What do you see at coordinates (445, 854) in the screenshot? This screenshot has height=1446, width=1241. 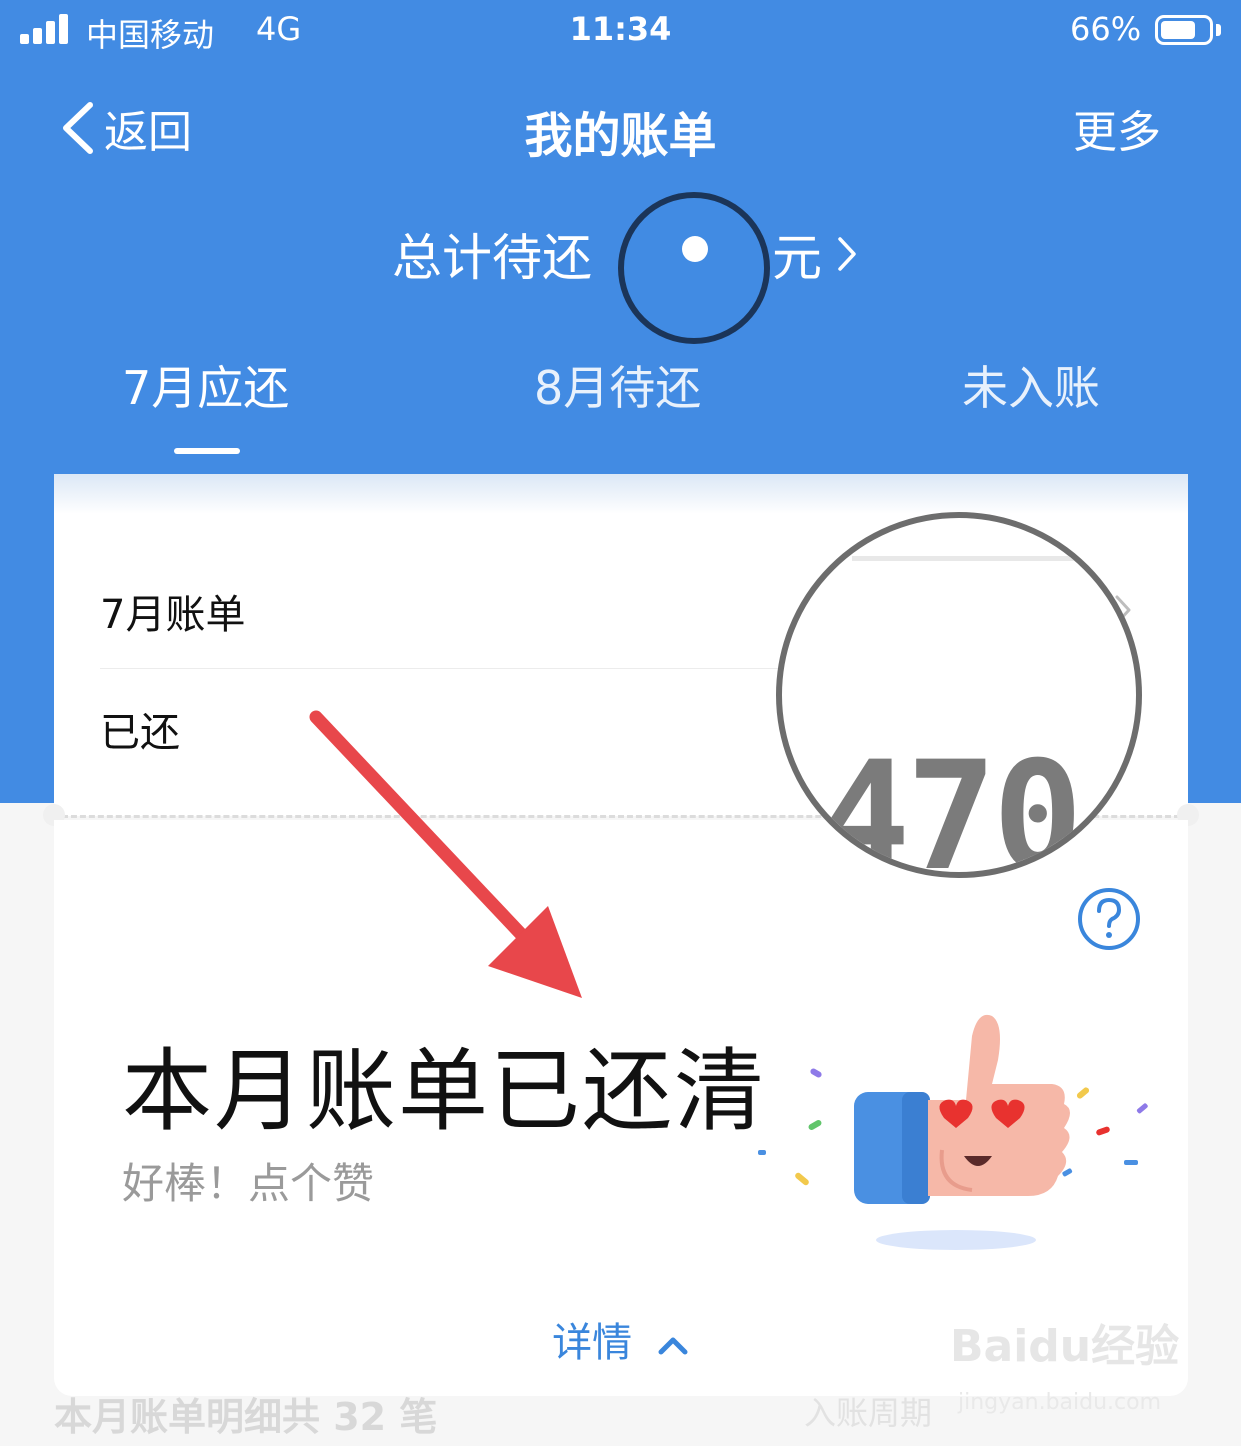 I see `annotation-arrow` at bounding box center [445, 854].